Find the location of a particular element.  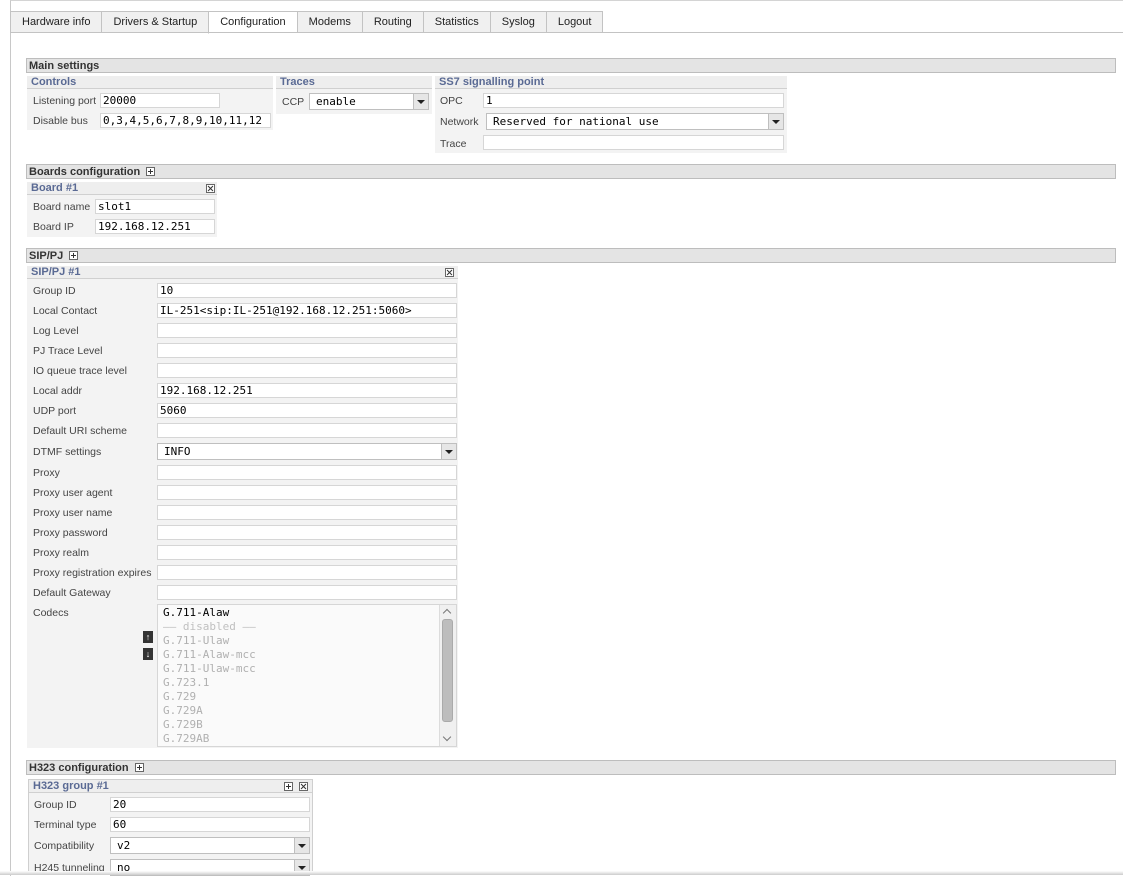

traces-title: Traces is located at coordinates (354, 82).